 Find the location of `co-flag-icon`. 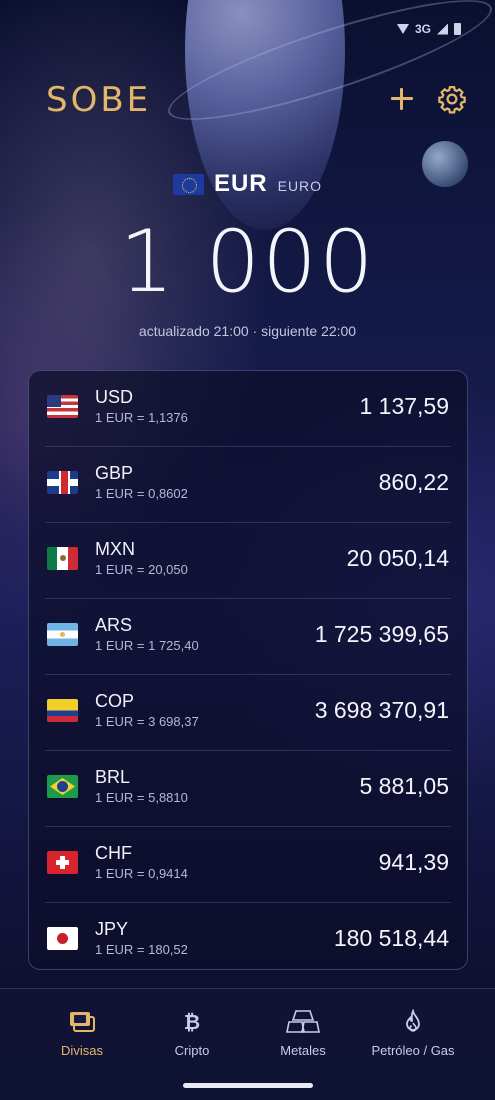

co-flag-icon is located at coordinates (62, 710).